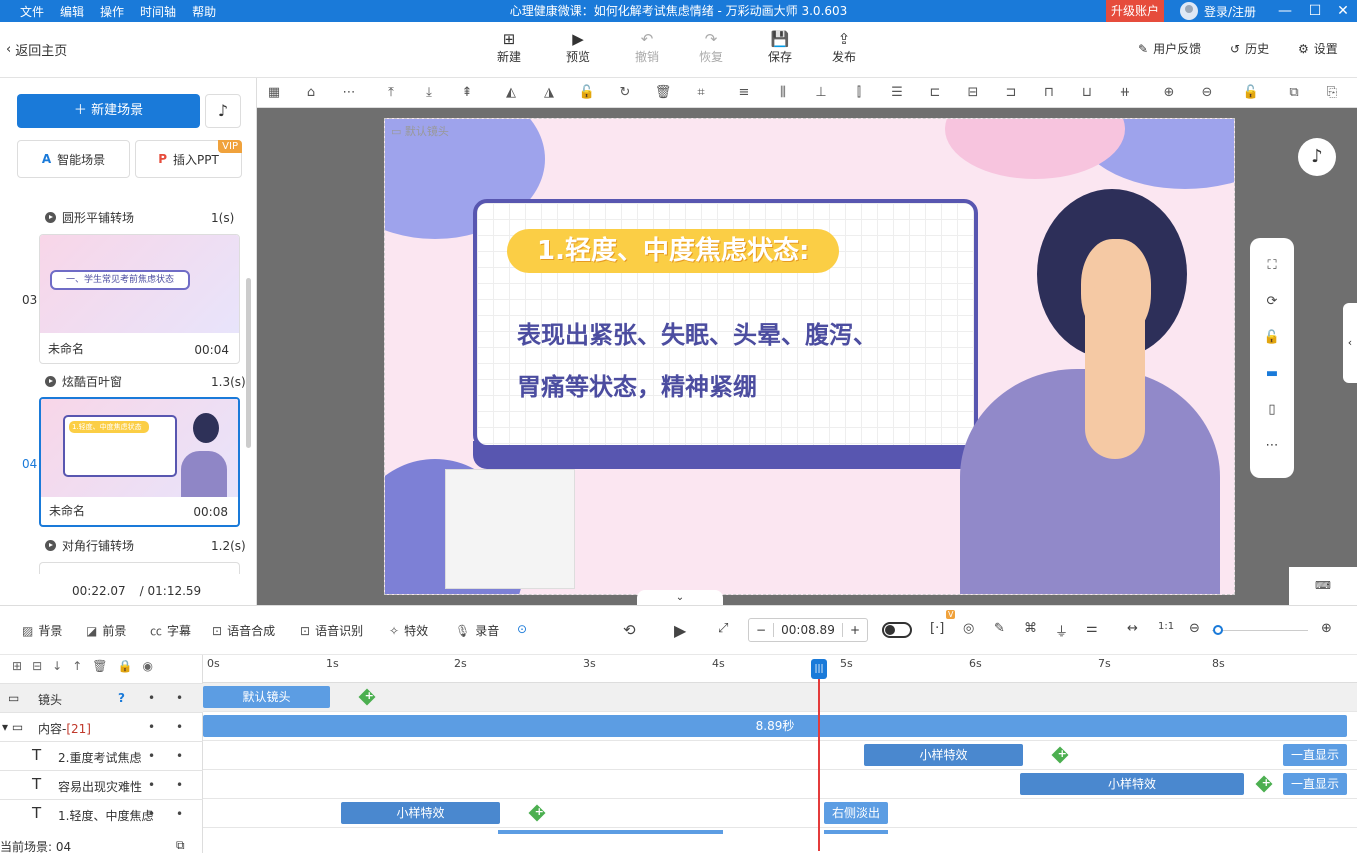 The height and width of the screenshot is (855, 1357). I want to click on space-icon: ⧺, so click(1125, 93).